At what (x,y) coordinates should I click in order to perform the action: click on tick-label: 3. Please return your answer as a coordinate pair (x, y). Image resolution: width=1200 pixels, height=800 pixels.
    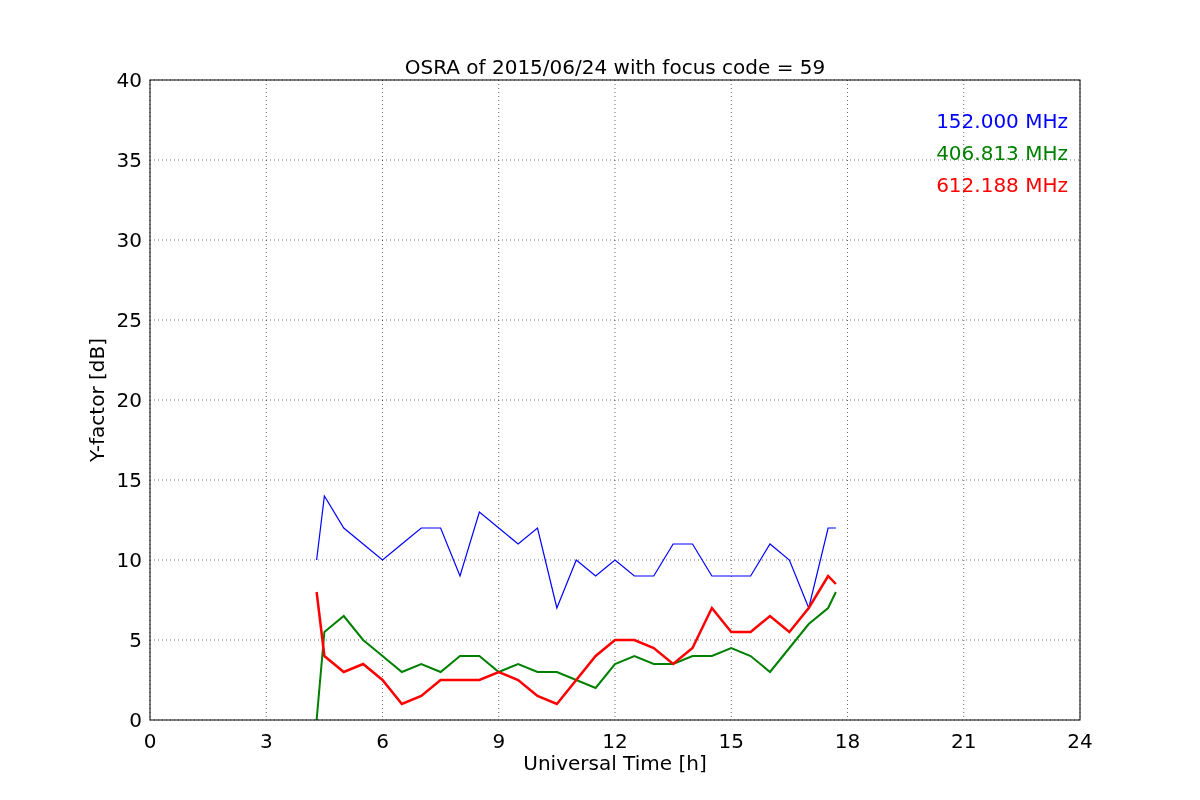
    Looking at the image, I should click on (266, 741).